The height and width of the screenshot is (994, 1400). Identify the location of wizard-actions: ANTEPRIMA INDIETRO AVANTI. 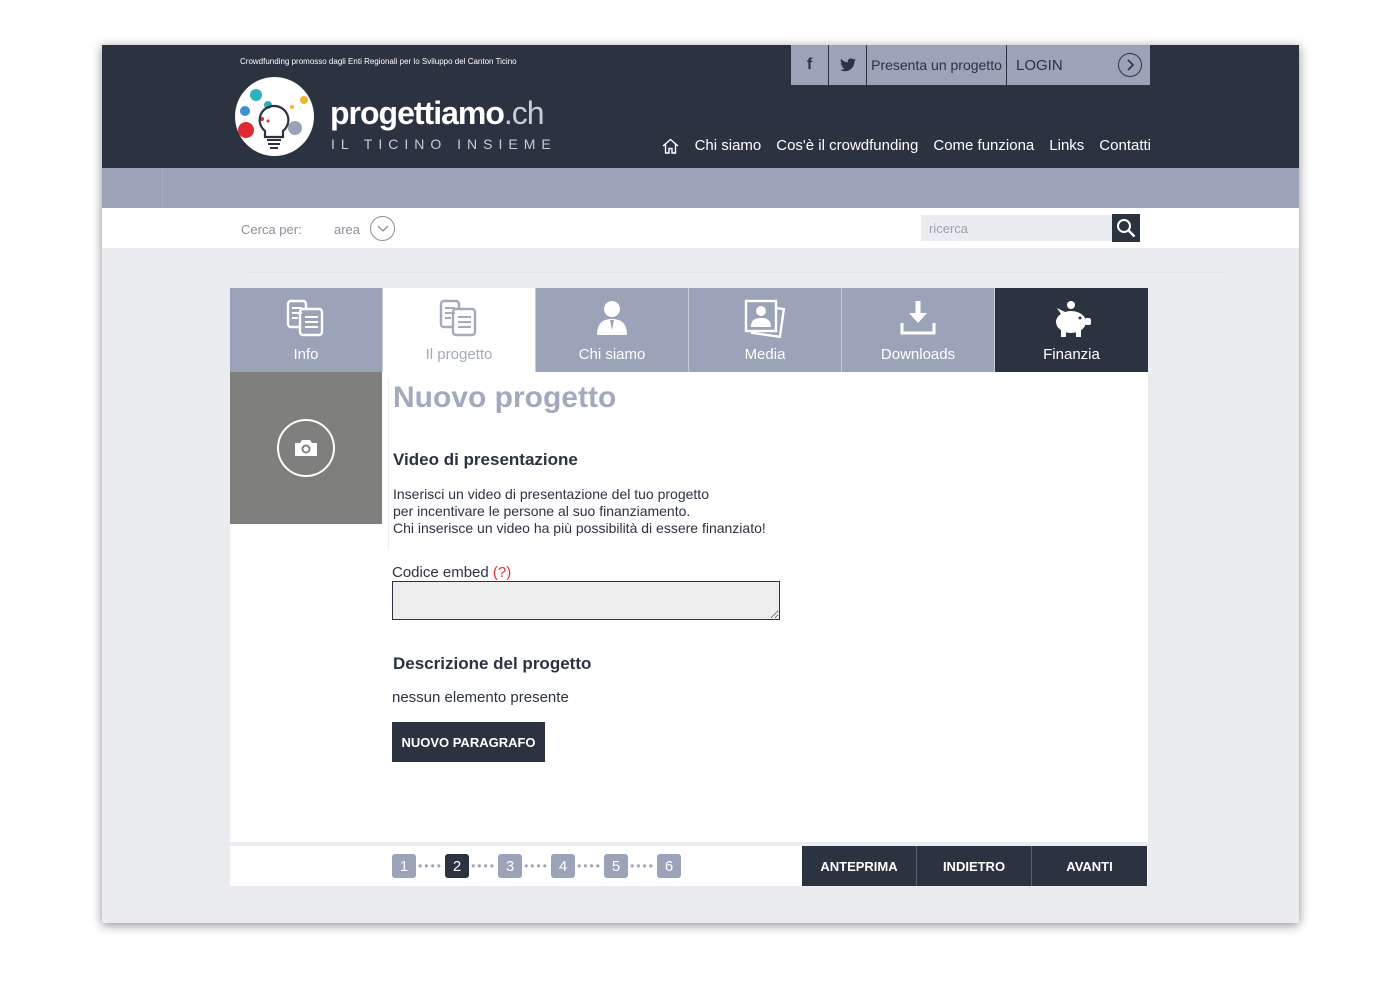
(974, 866).